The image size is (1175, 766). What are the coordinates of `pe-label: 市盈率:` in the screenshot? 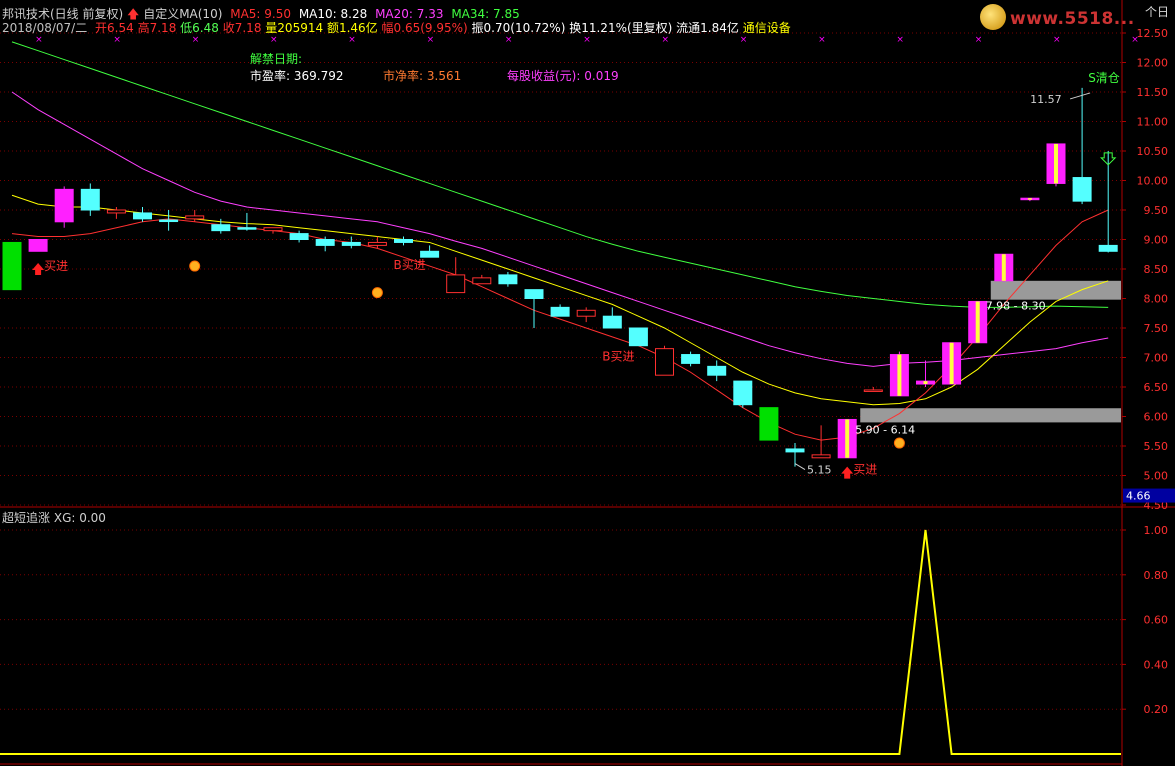 It's located at (270, 76).